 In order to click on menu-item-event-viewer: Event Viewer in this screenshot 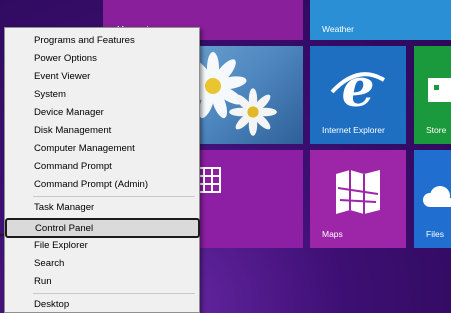, I will do `click(102, 77)`.